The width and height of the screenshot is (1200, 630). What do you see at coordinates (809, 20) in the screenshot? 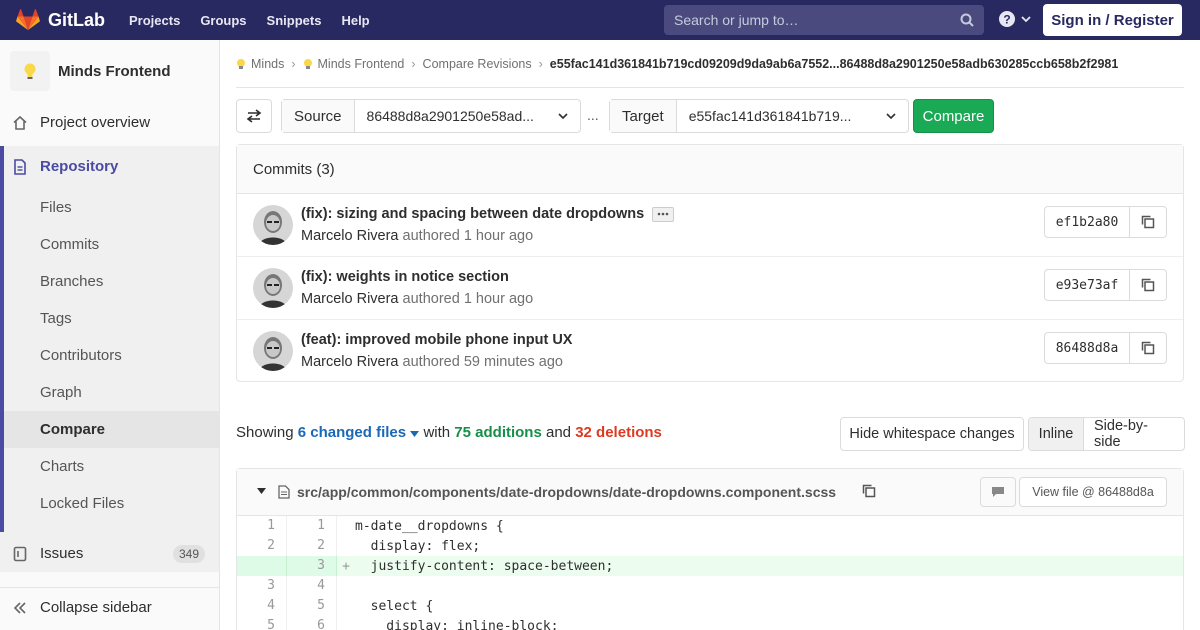
I see `search-input` at bounding box center [809, 20].